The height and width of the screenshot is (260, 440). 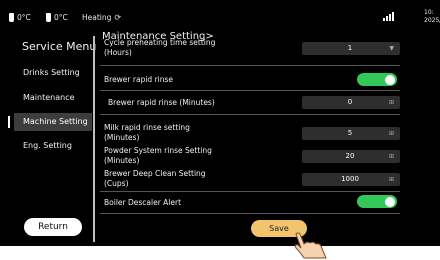 What do you see at coordinates (391, 48) in the screenshot?
I see `chevron-down-icon: ▼` at bounding box center [391, 48].